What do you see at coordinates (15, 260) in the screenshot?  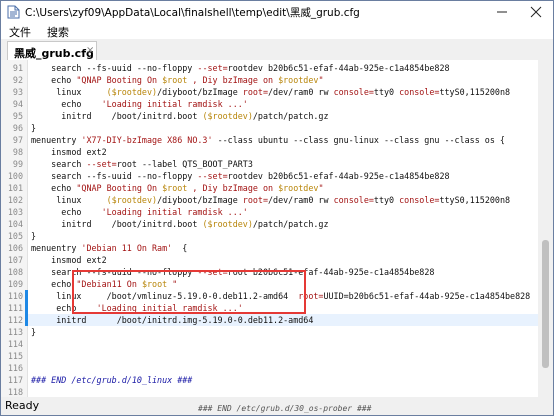 I see `line-number: 107` at bounding box center [15, 260].